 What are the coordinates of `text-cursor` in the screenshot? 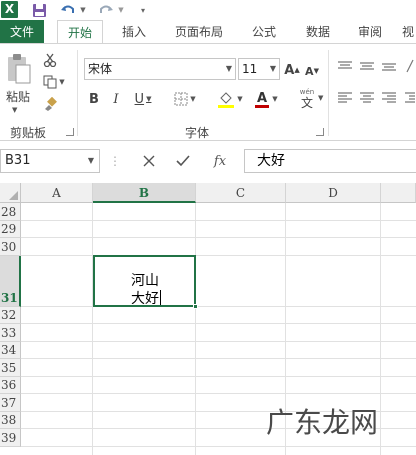 It's located at (160, 297).